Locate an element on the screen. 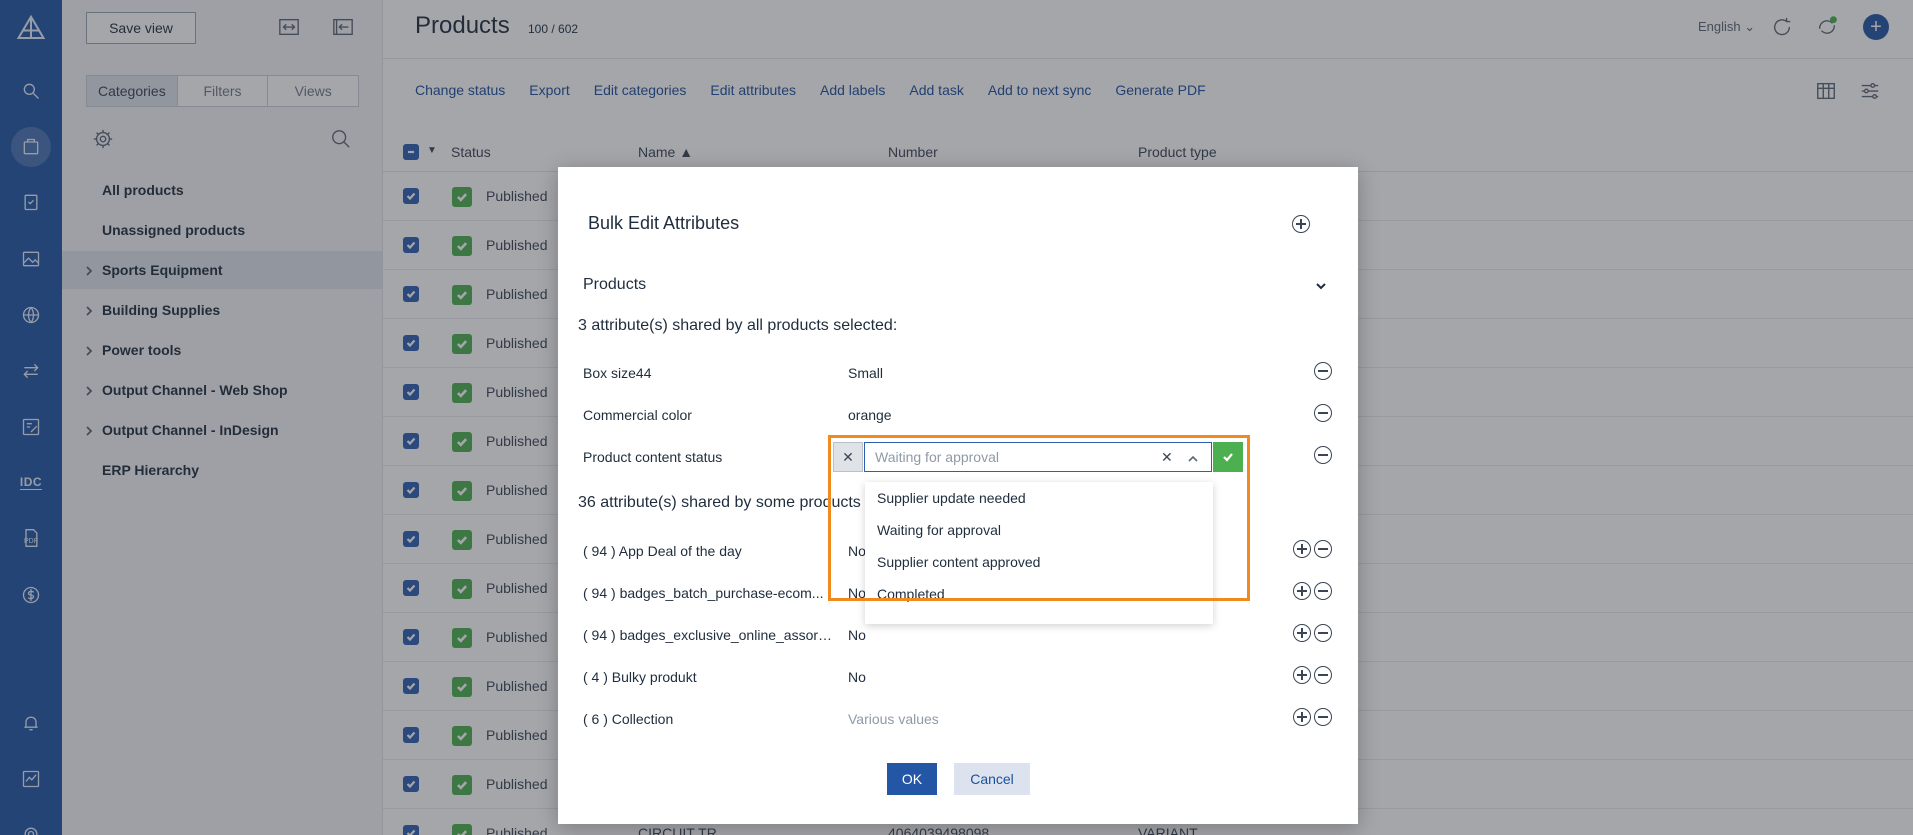 Image resolution: width=1913 pixels, height=835 pixels. attribute-label: ( 6 ) Collection is located at coordinates (628, 719).